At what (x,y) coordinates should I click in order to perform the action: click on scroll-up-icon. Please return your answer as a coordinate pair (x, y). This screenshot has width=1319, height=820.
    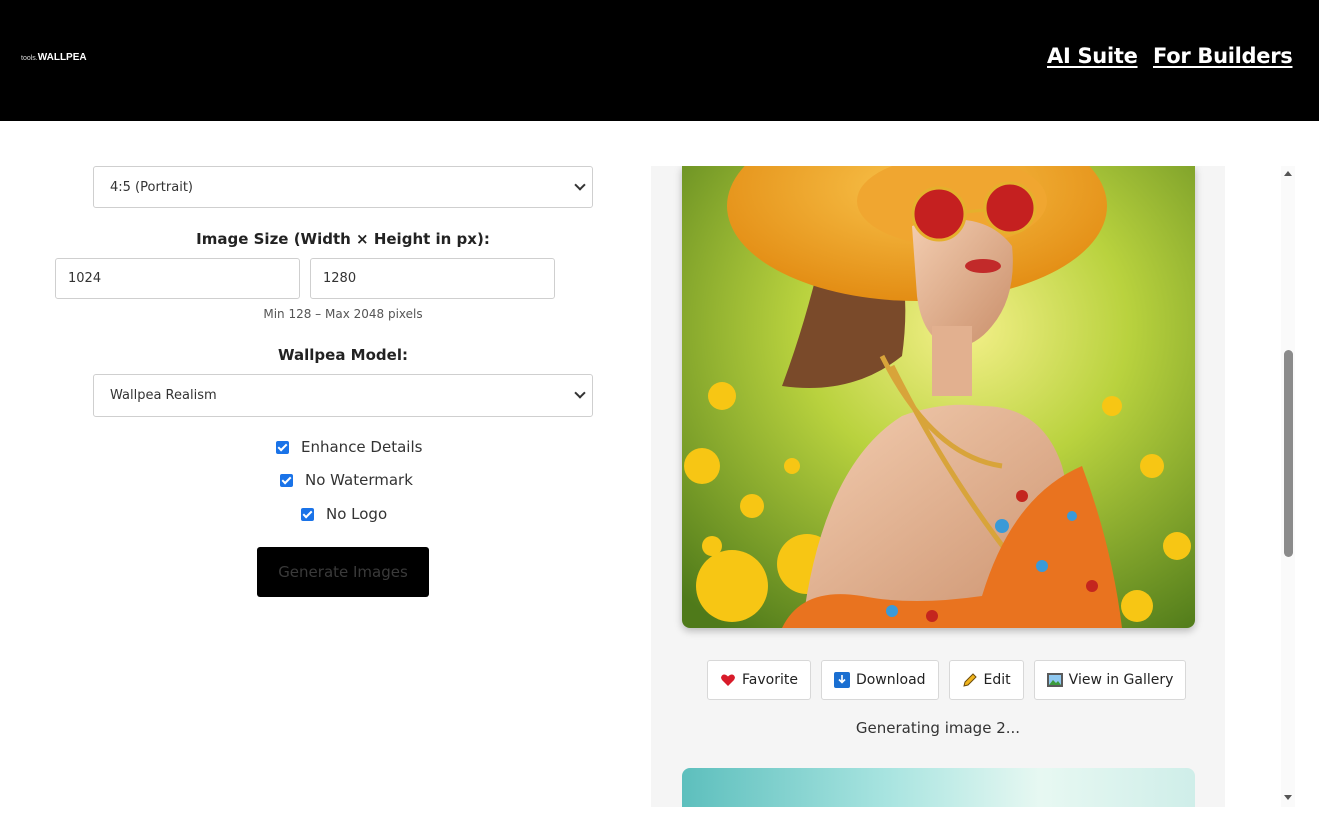
    Looking at the image, I should click on (1288, 173).